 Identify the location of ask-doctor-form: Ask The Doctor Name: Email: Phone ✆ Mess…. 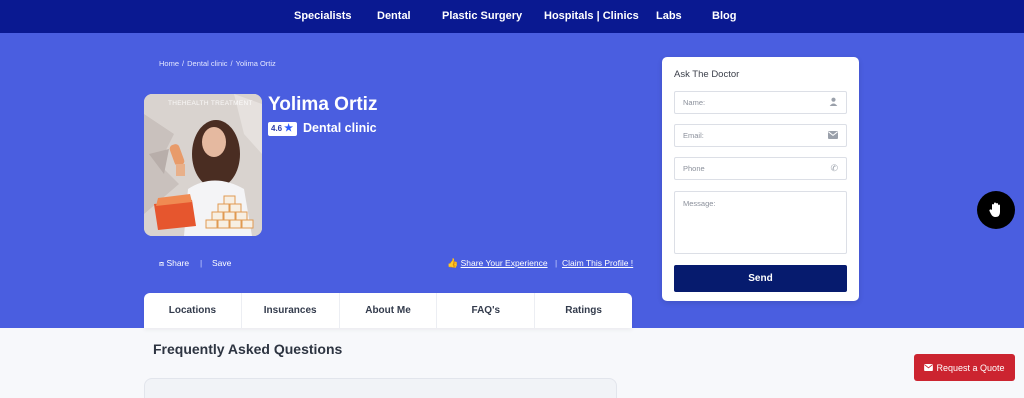
(760, 179).